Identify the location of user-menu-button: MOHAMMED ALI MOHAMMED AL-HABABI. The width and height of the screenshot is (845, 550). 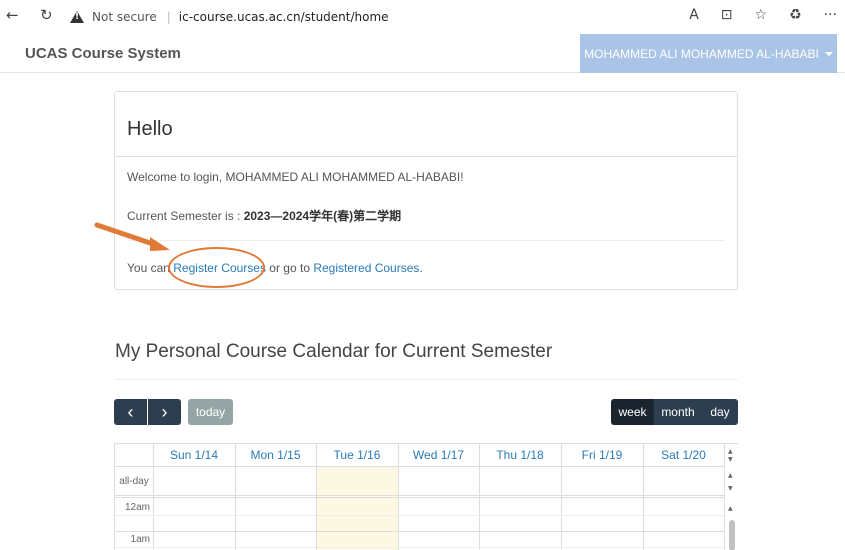
(708, 53).